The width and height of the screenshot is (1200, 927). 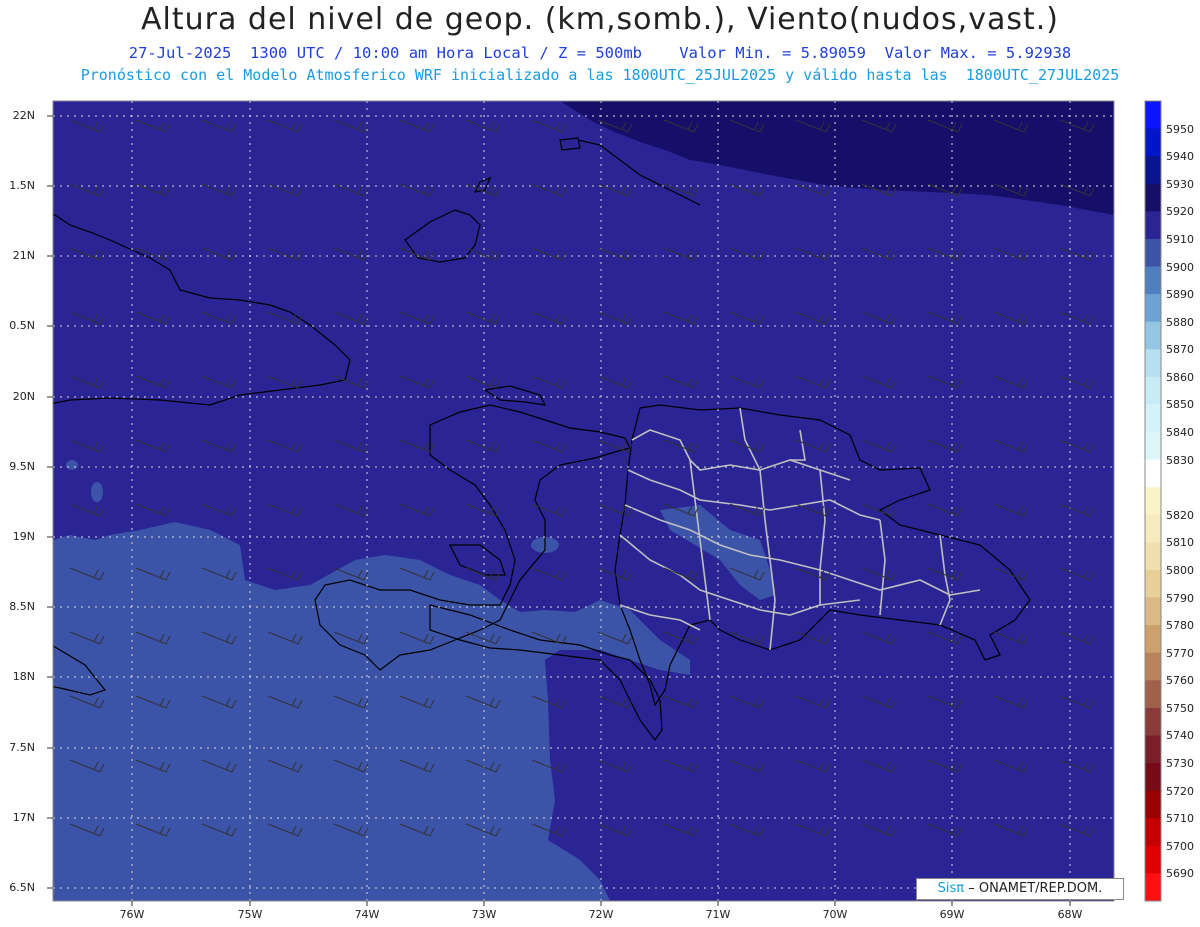 I want to click on colorbar-label: 5750, so click(x=1180, y=708).